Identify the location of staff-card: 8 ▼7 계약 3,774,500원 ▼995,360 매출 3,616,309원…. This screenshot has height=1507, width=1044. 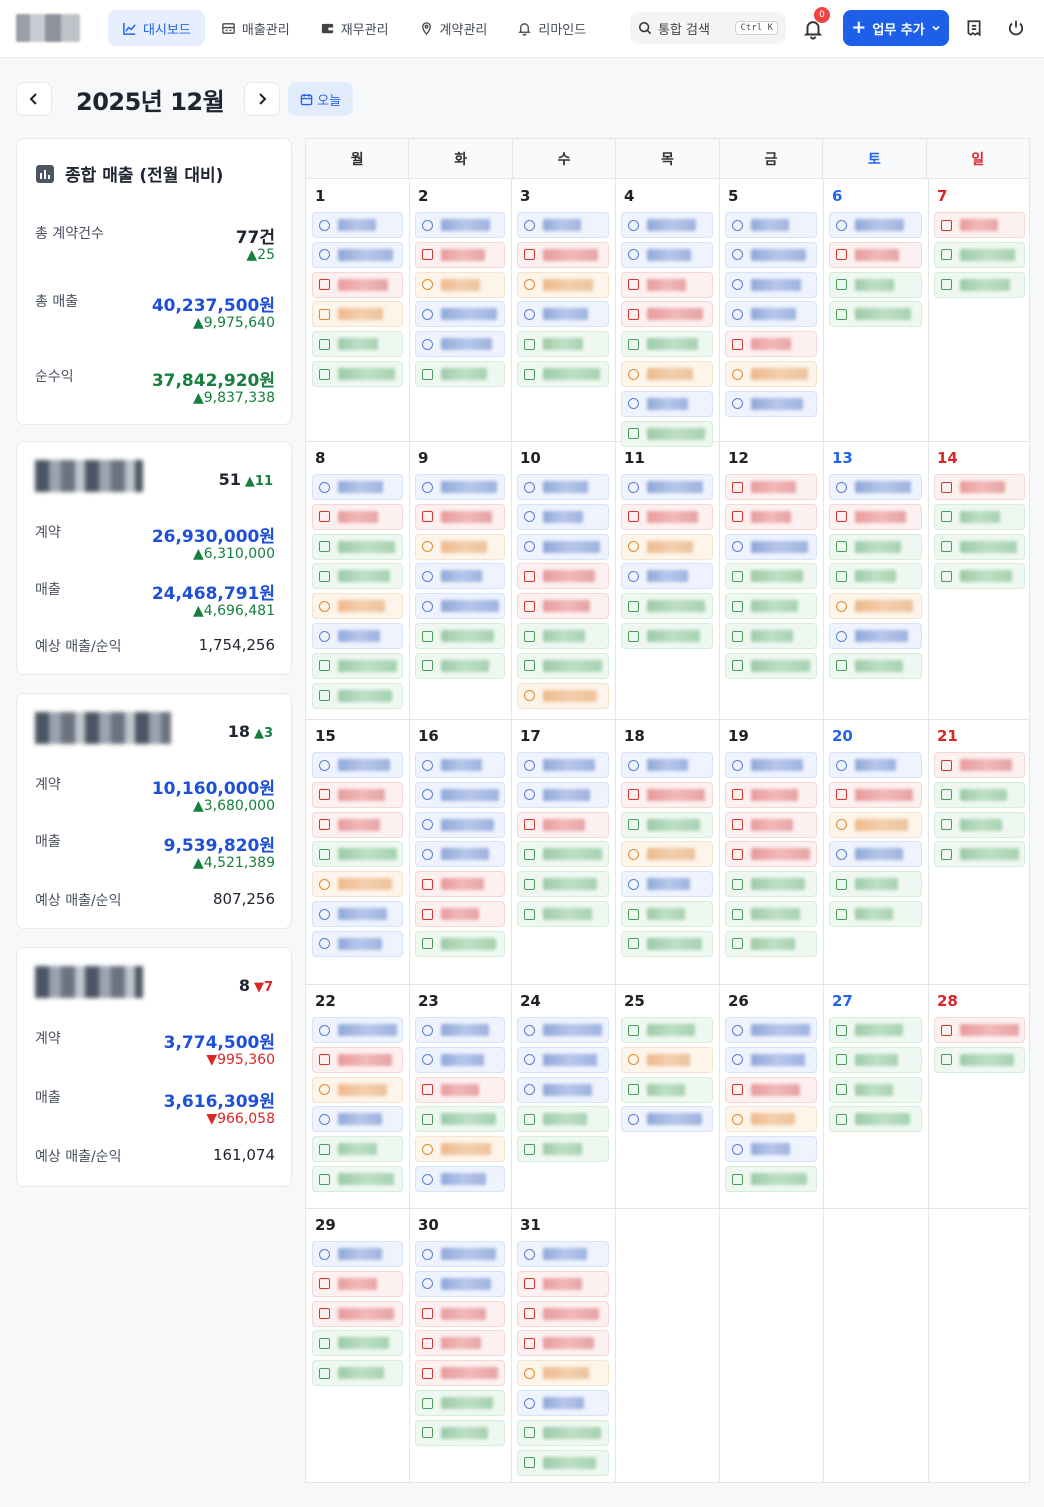
(154, 1067).